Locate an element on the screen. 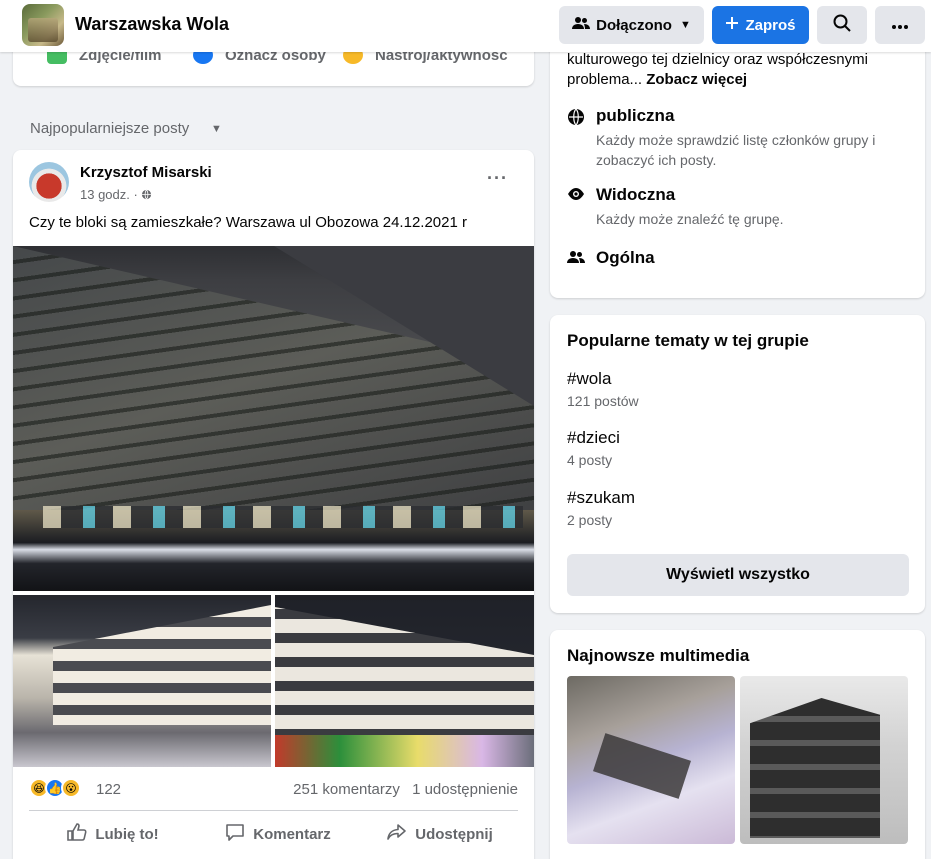  topics-title: Popularne tematy w tej grupie is located at coordinates (688, 340).